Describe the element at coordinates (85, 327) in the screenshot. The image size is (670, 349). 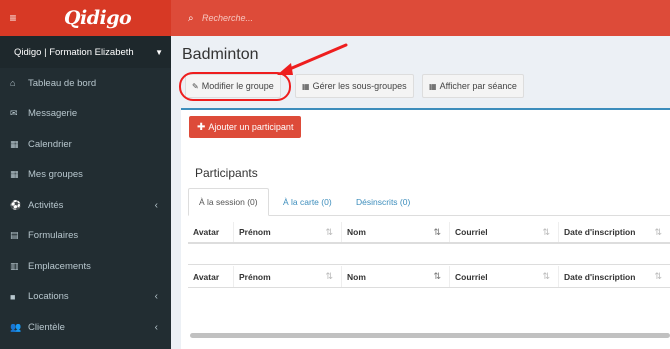
I see `sidebar-item-clients: 👥 Clientèle ‹` at that location.